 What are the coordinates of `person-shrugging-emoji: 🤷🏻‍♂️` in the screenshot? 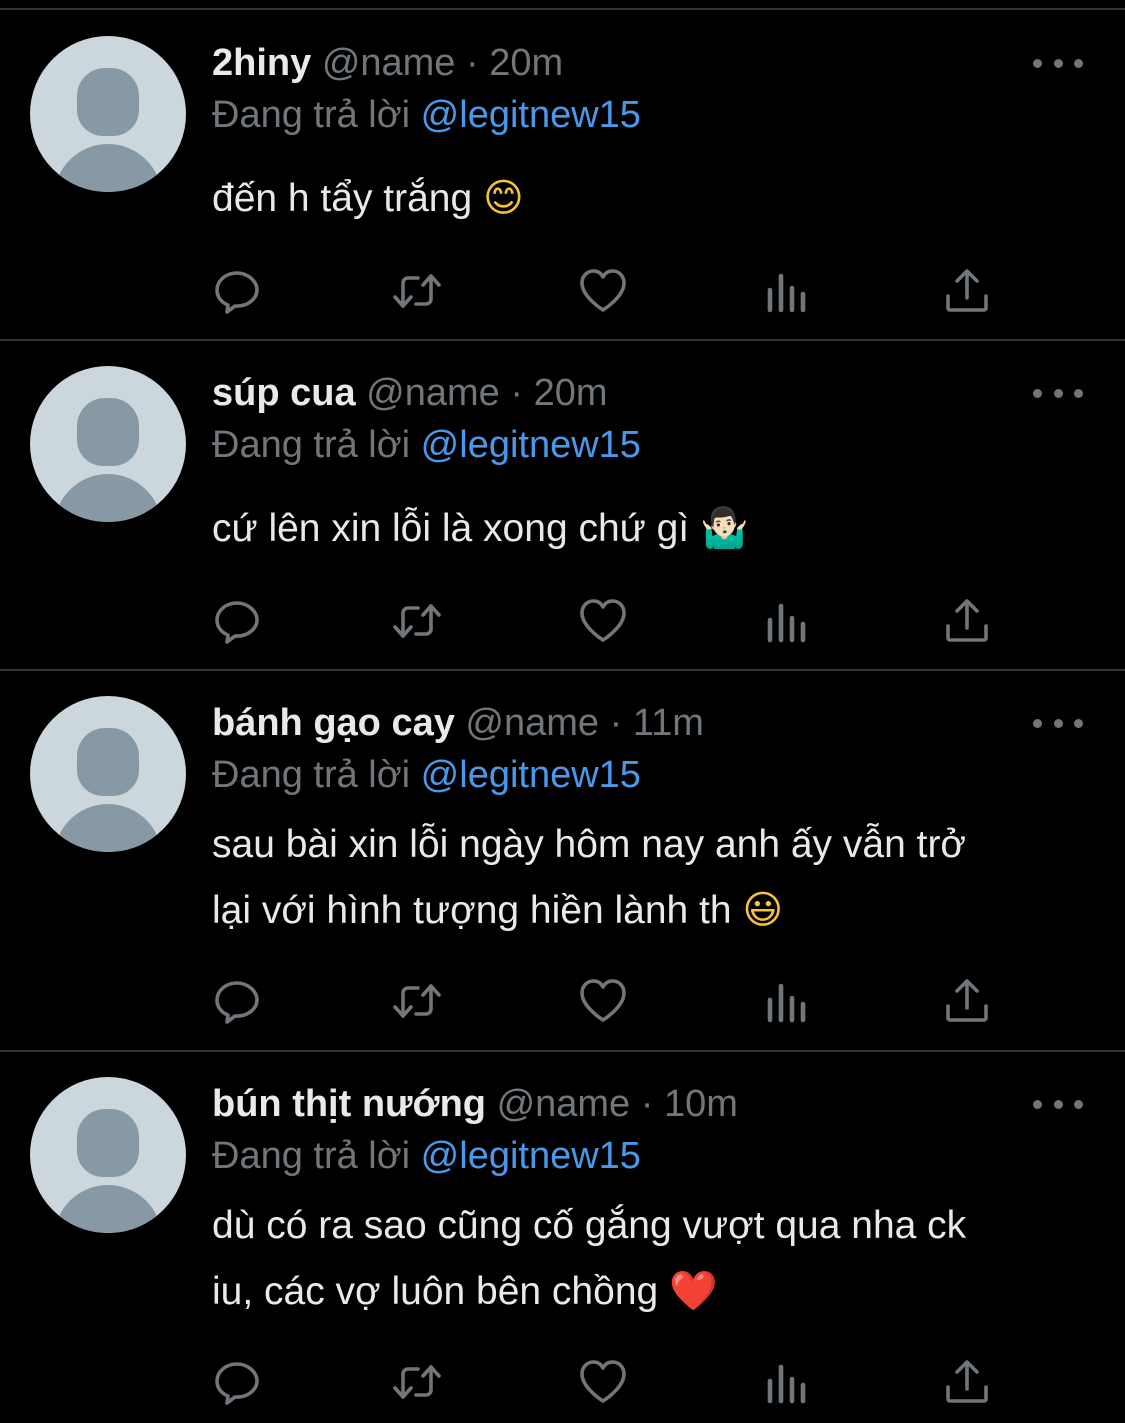 It's located at (724, 528).